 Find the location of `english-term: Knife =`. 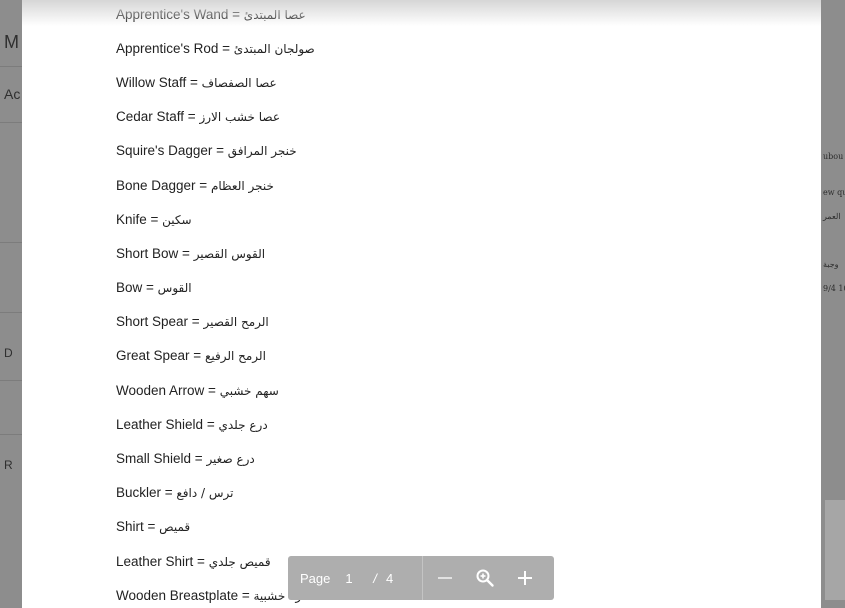

english-term: Knife = is located at coordinates (137, 219).